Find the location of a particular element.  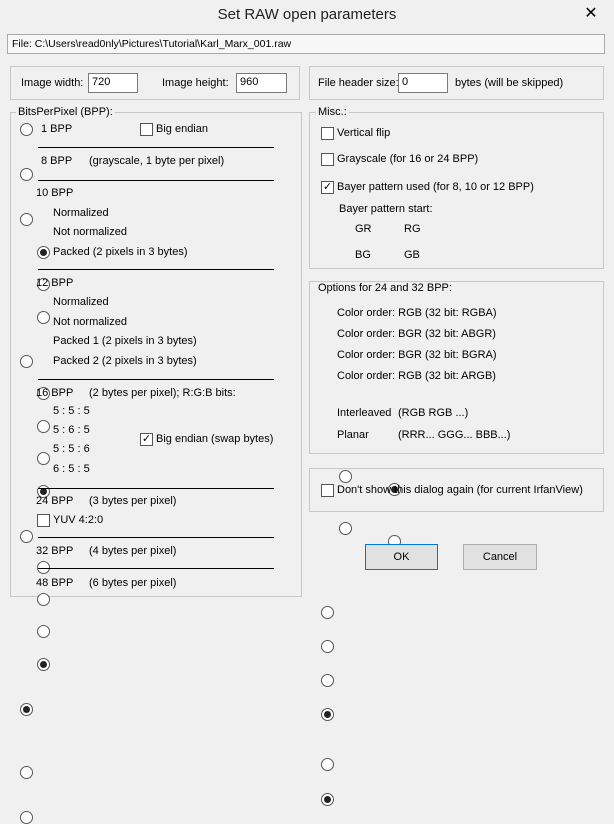

planar-label: Planar is located at coordinates (353, 435).